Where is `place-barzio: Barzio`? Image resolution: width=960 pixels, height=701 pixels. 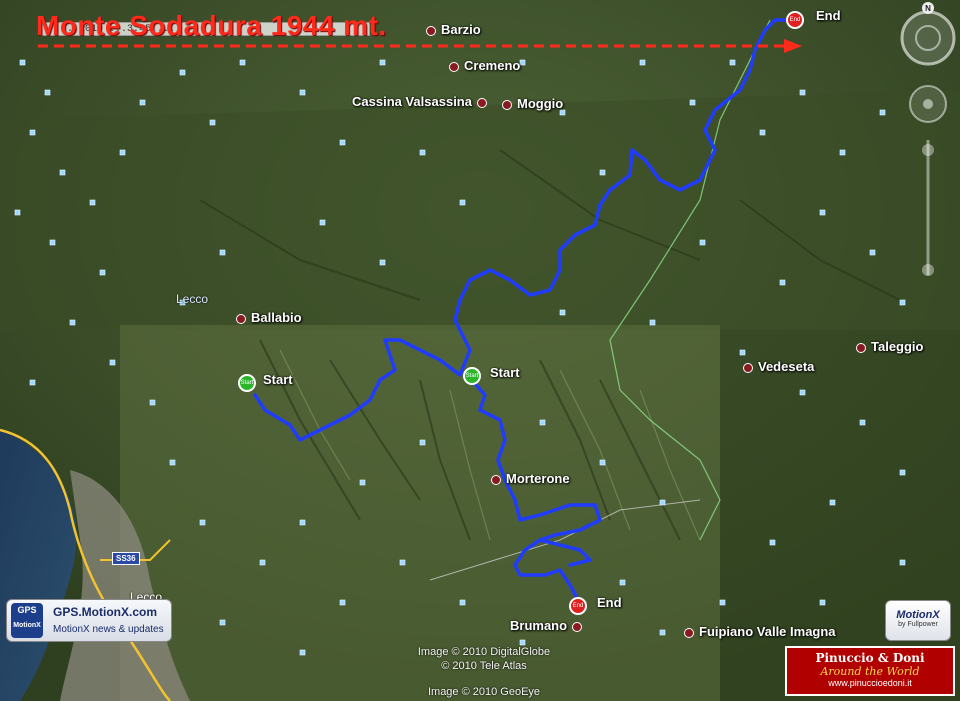 place-barzio: Barzio is located at coordinates (453, 29).